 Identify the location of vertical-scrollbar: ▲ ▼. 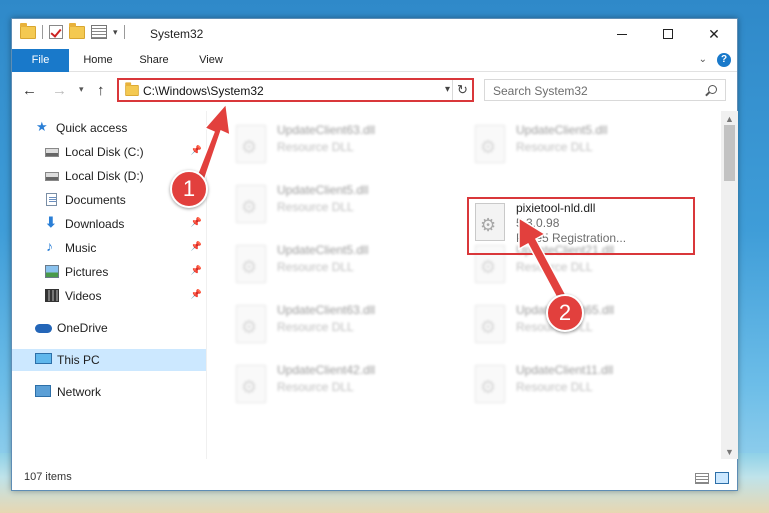
(729, 285).